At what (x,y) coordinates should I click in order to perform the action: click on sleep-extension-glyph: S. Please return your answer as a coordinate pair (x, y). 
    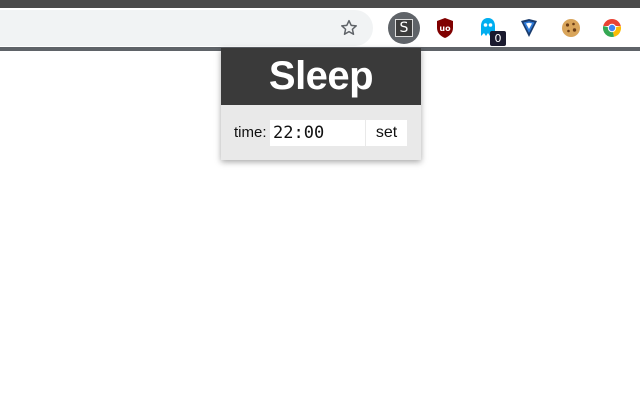
    Looking at the image, I should click on (404, 28).